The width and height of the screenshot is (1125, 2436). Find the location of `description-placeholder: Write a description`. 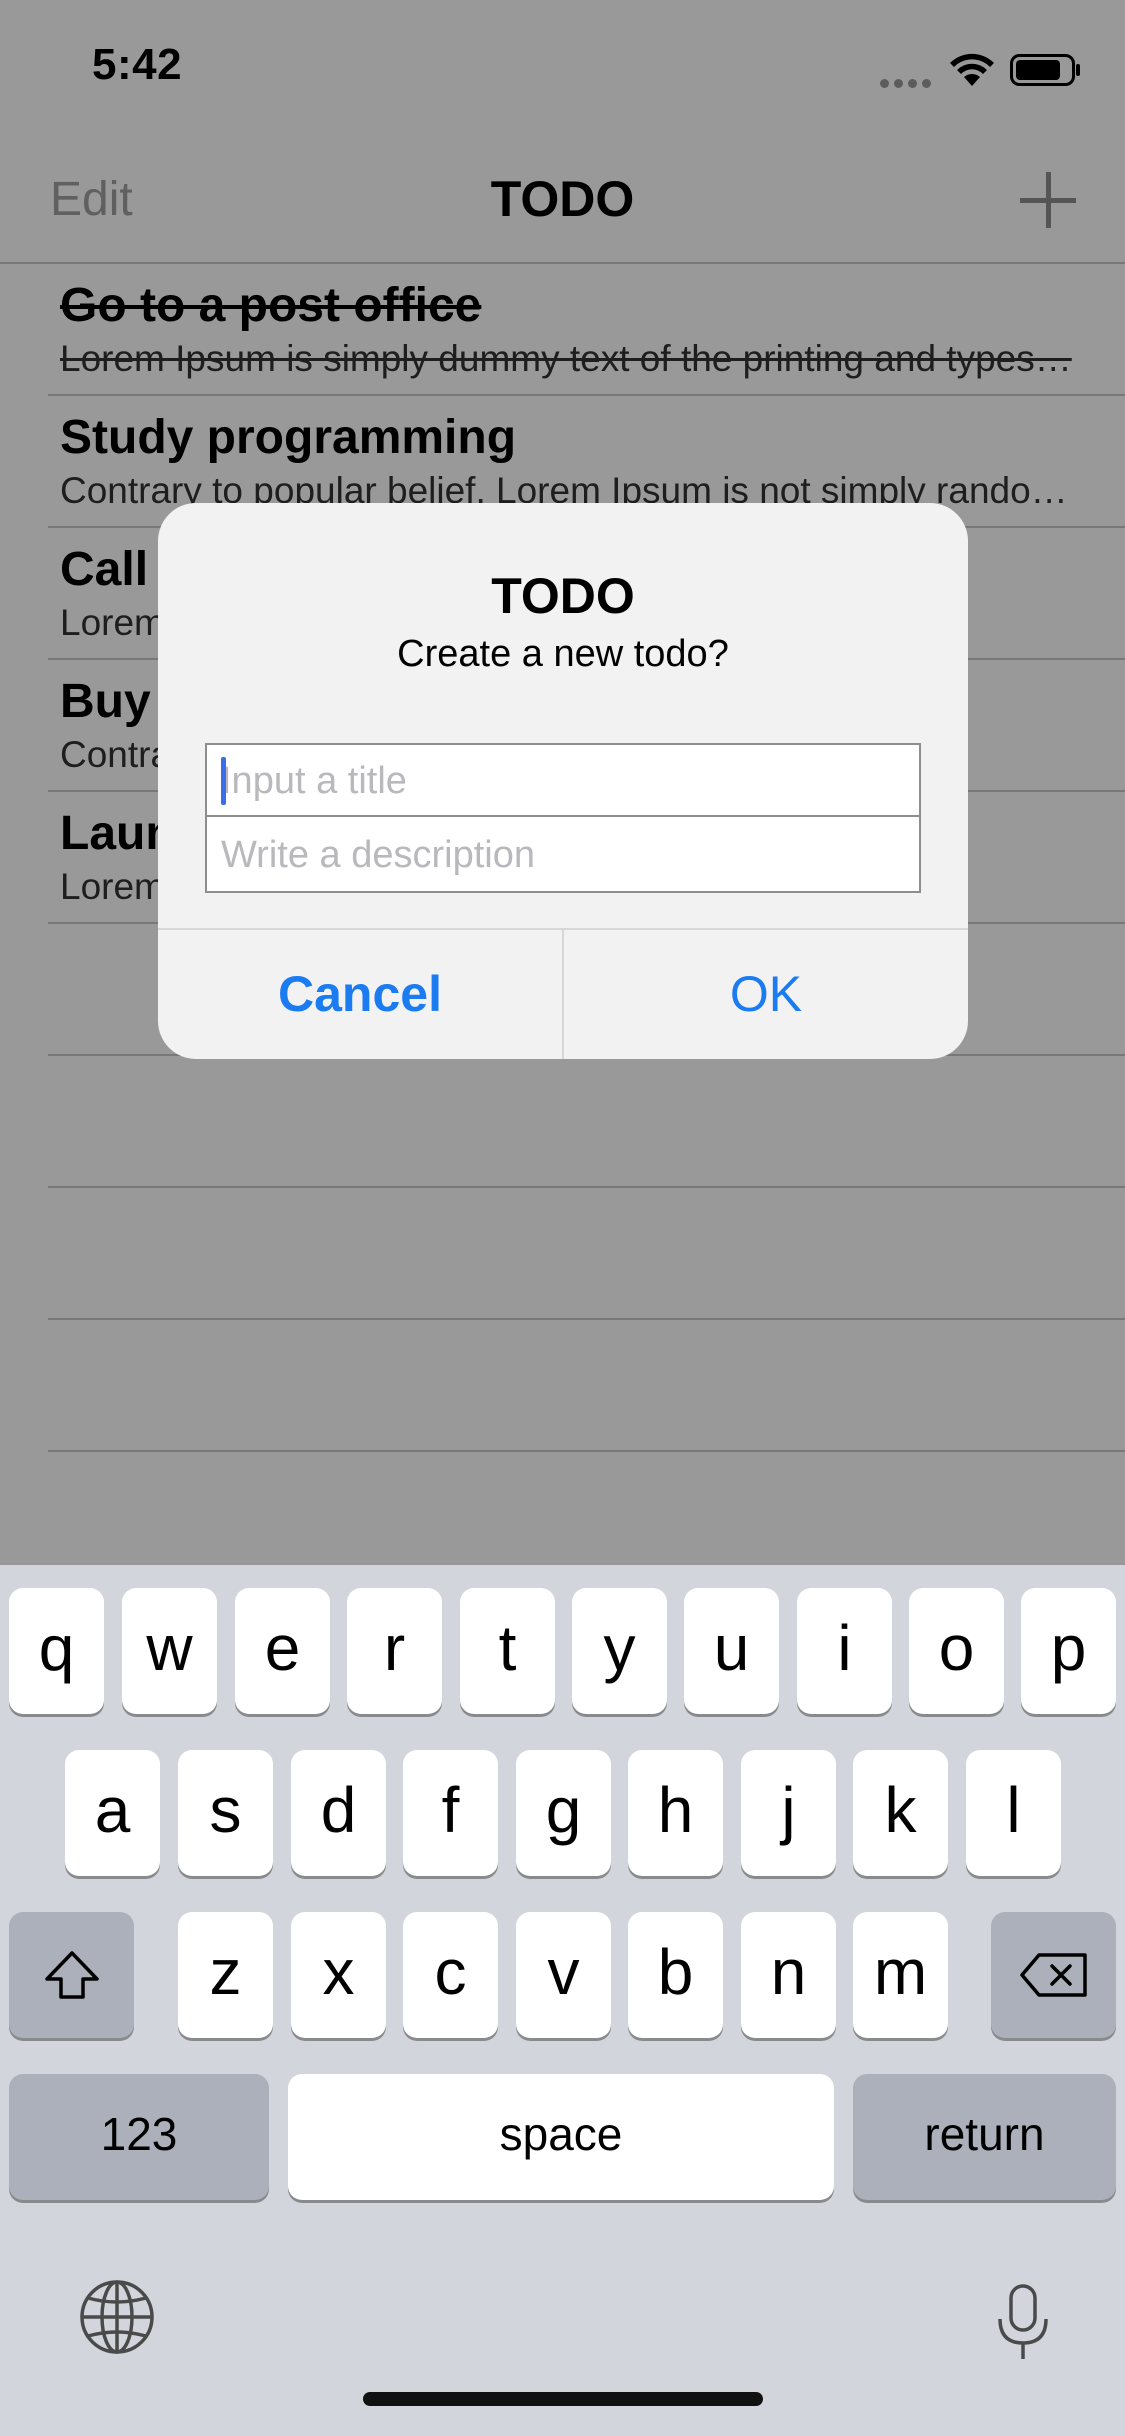

description-placeholder: Write a description is located at coordinates (378, 855).